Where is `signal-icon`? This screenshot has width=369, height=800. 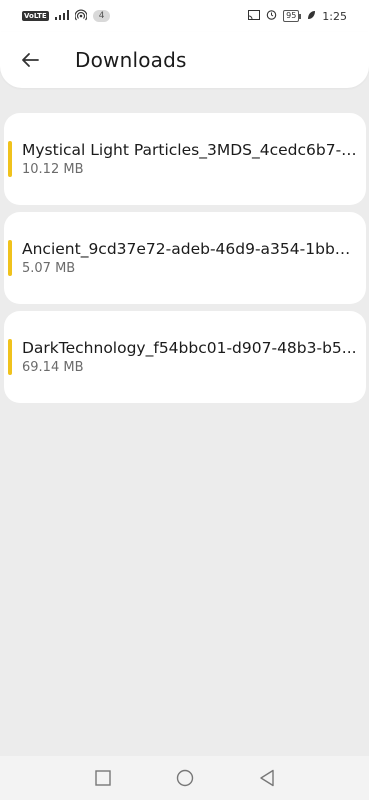 signal-icon is located at coordinates (61, 16).